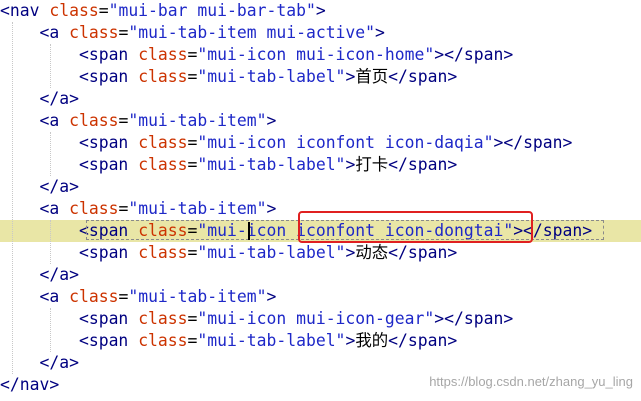 Image resolution: width=641 pixels, height=401 pixels. I want to click on text-cursor, so click(249, 231).